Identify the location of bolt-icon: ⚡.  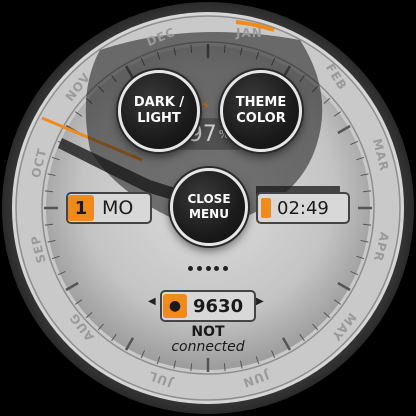
(206, 105).